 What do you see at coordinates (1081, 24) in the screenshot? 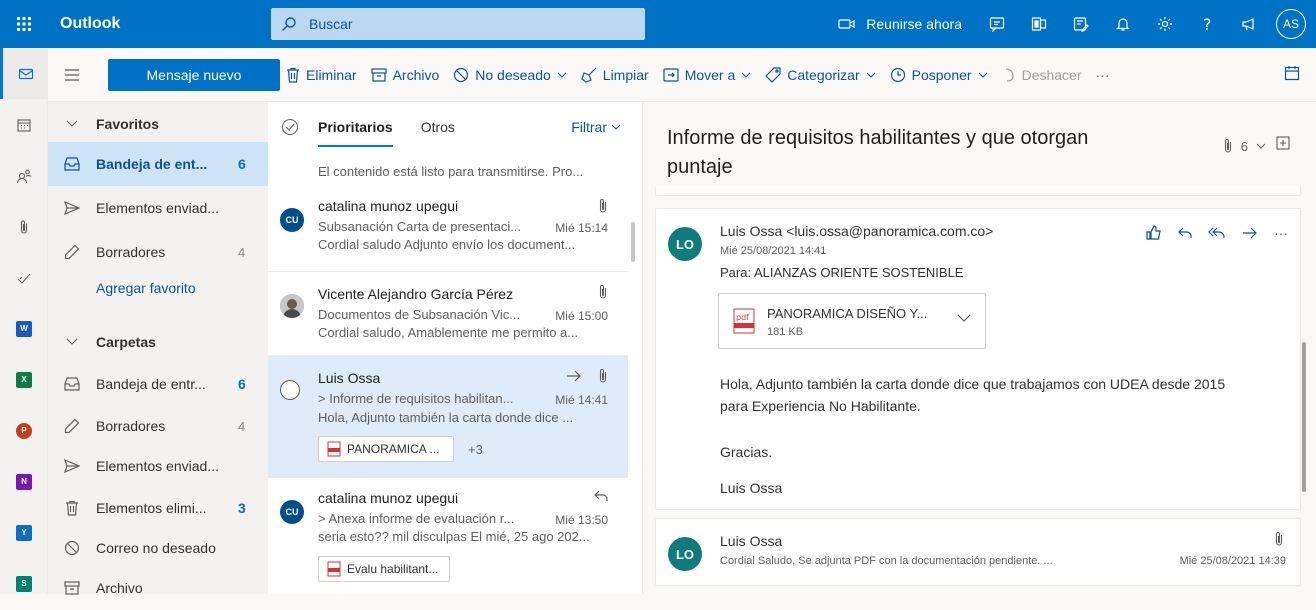
I see `notes-icon` at bounding box center [1081, 24].